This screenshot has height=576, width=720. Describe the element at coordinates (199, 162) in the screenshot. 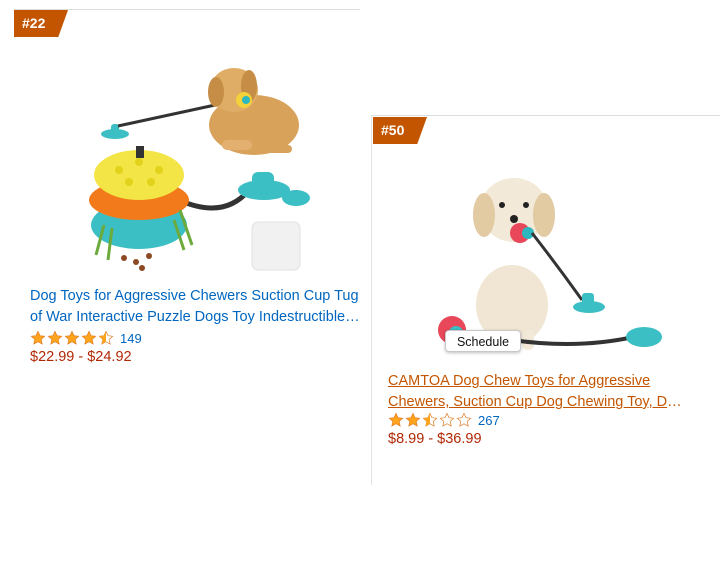

I see `product-image` at that location.